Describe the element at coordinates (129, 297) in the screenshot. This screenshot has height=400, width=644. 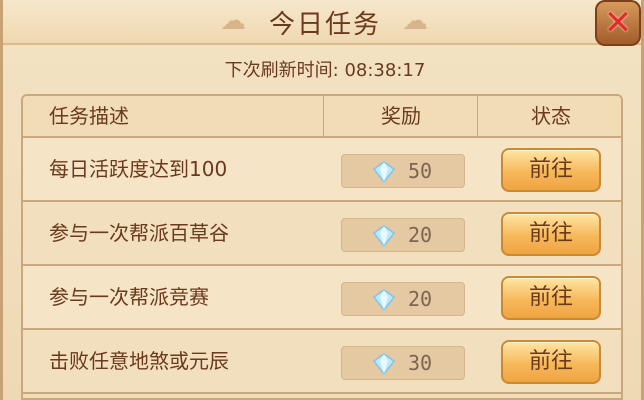
I see `task-desc: 参与一次帮派竞赛` at that location.